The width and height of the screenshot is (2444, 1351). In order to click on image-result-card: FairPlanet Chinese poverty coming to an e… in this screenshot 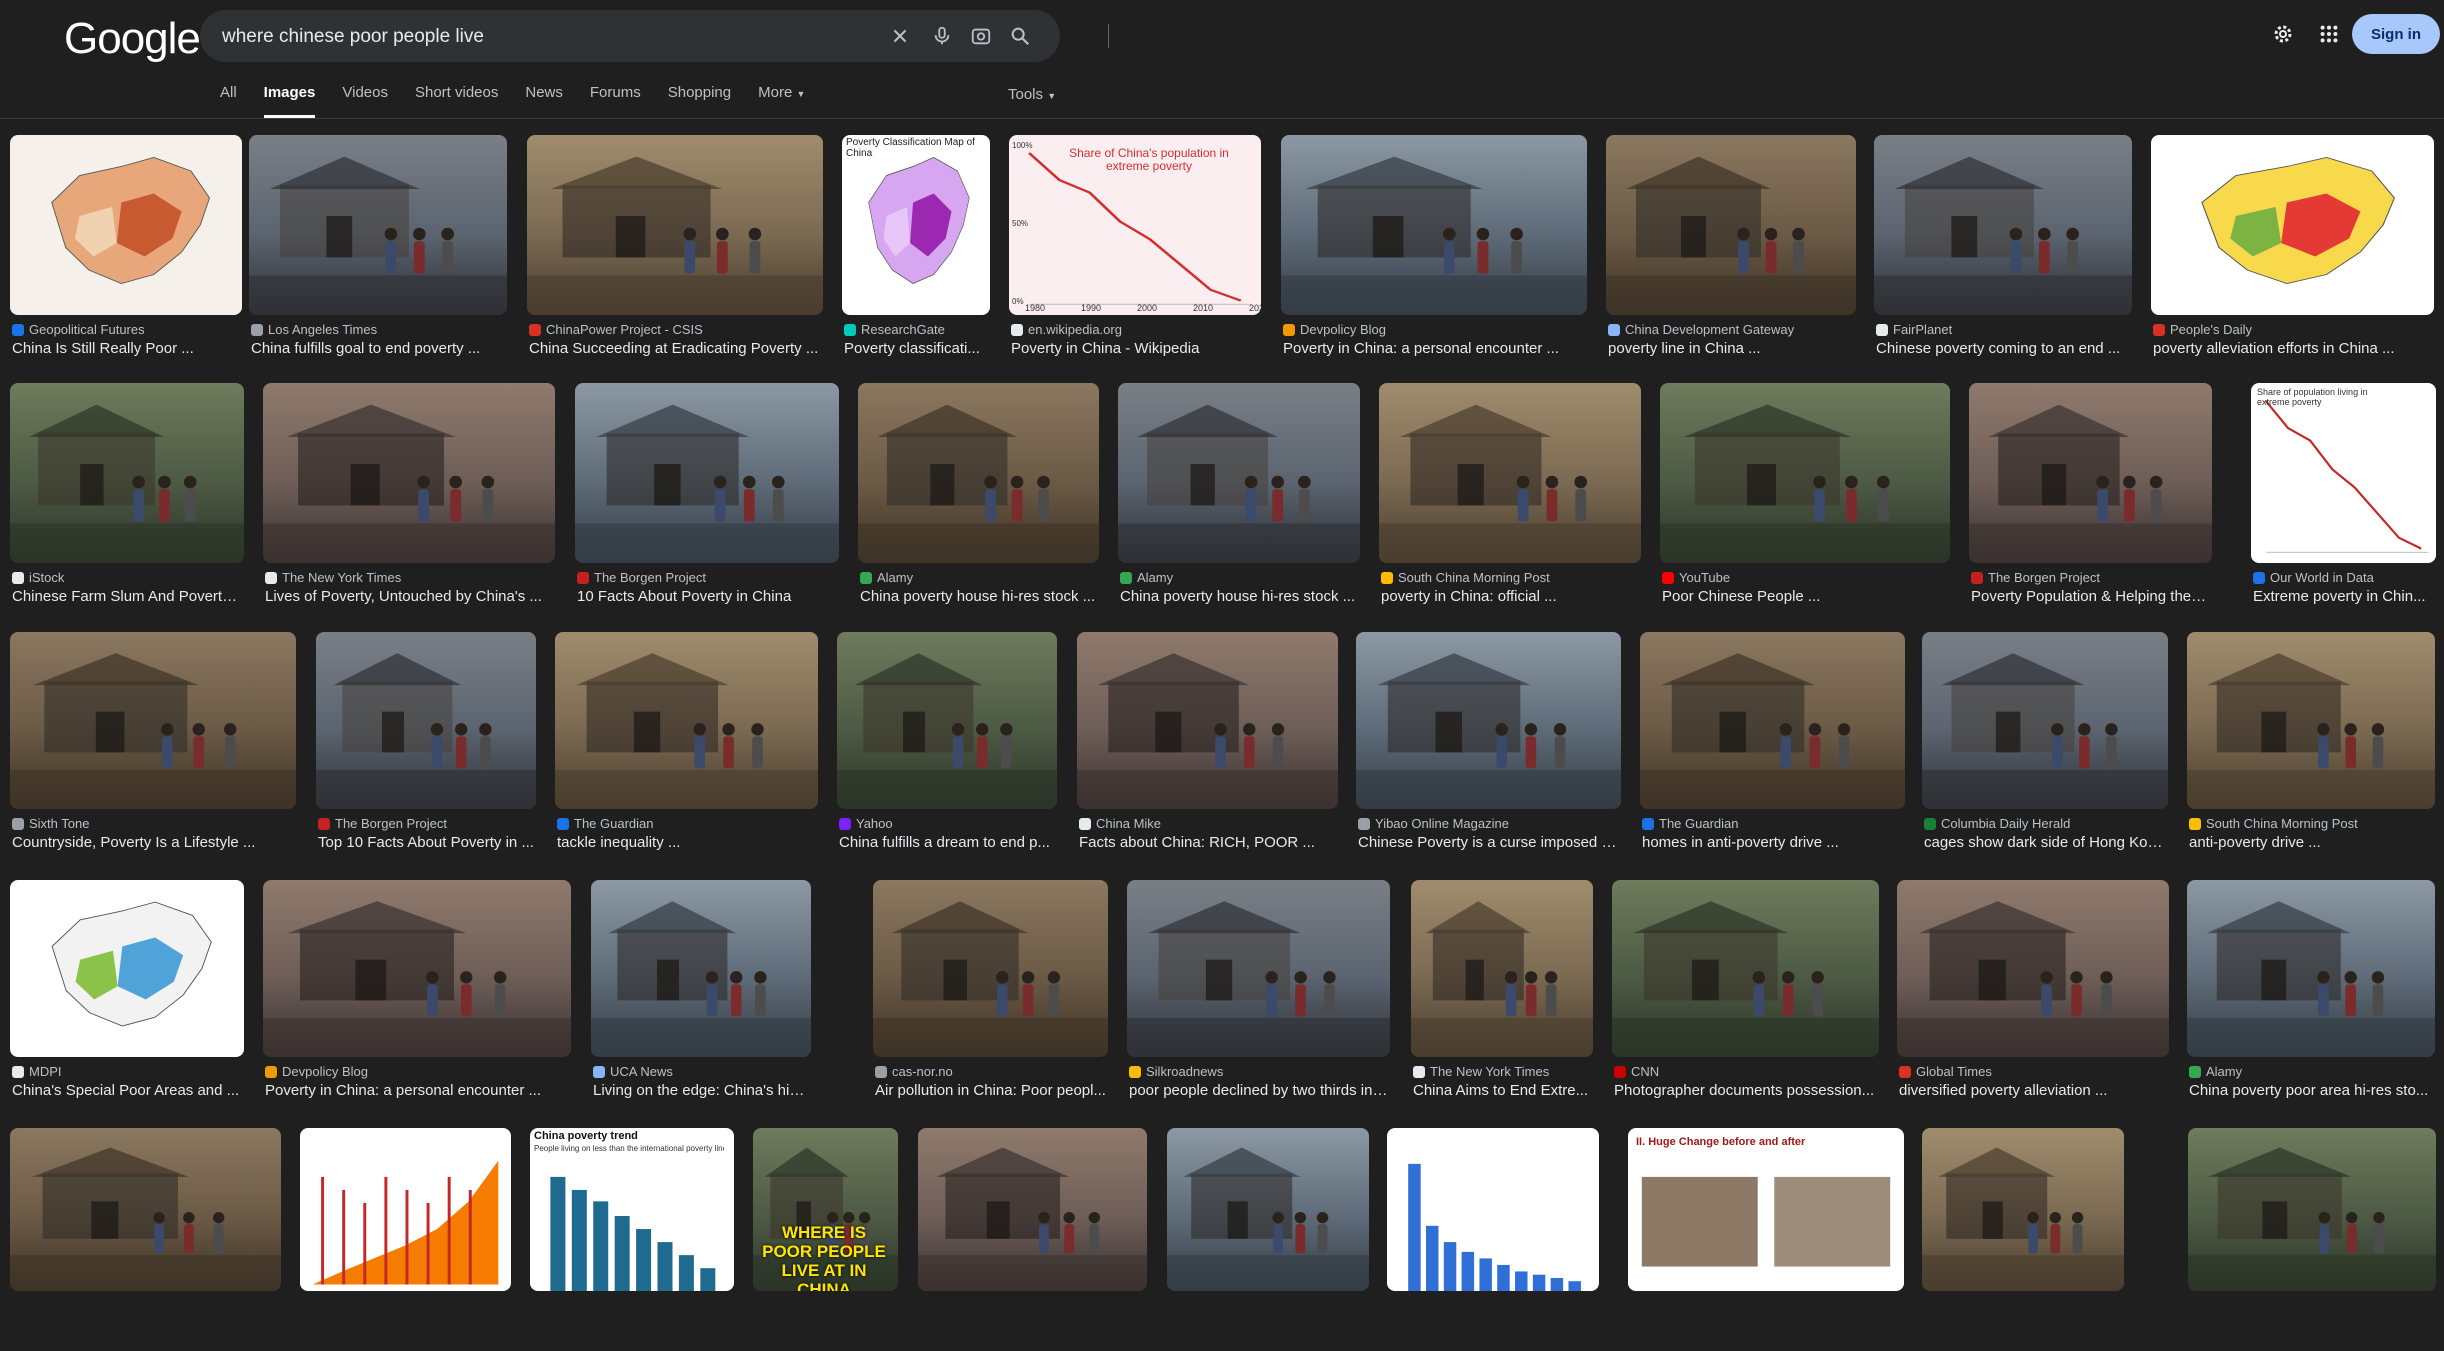, I will do `click(2003, 255)`.